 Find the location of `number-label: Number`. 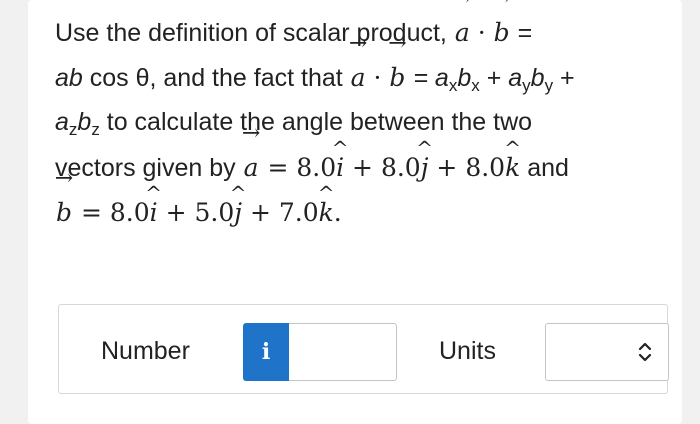

number-label: Number is located at coordinates (145, 351).